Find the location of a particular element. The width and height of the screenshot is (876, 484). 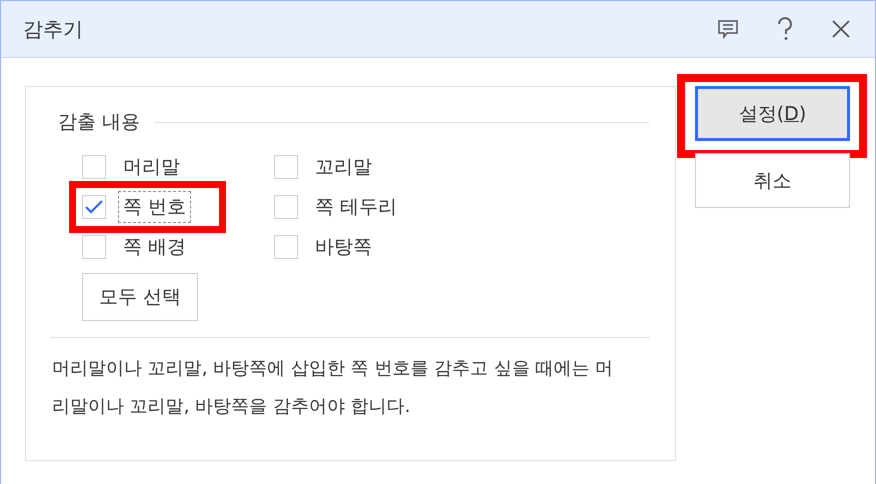

description-text: 머리말이나 꼬리말, 바탕쪽에 삽입한 쪽 번호를 감추고 싶을 때에는 머리말이나 꼬리말, 바탕쪽을 감추어야 합니다. is located at coordinates (333, 388).